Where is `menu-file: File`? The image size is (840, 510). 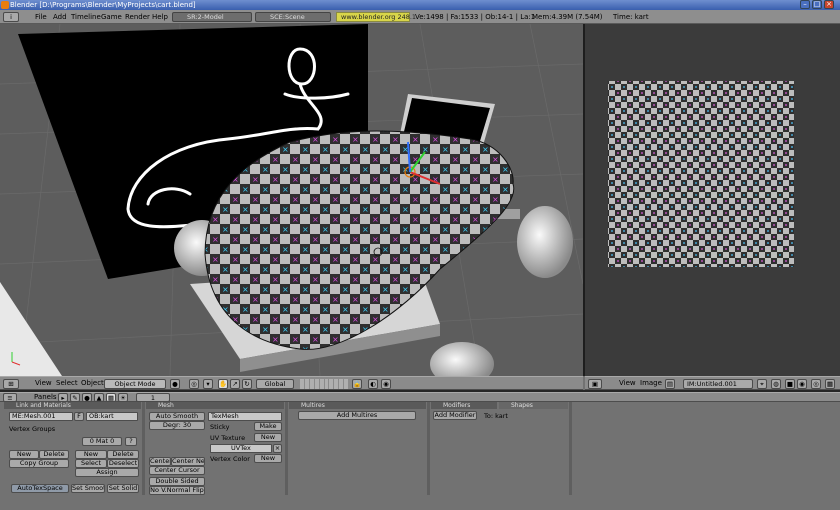 menu-file: File is located at coordinates (41, 17).